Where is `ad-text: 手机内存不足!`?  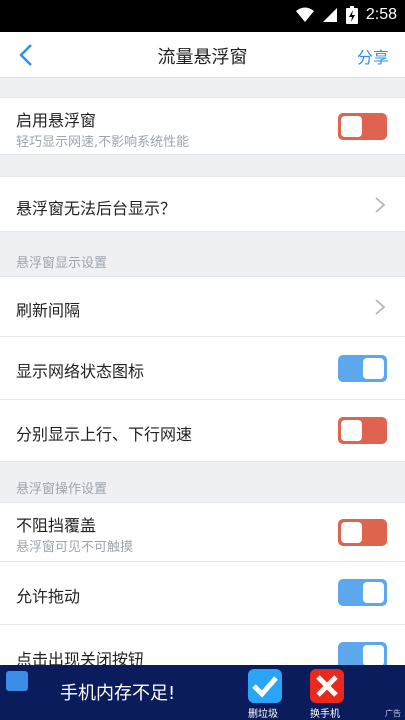
ad-text: 手机内存不足! is located at coordinates (118, 693).